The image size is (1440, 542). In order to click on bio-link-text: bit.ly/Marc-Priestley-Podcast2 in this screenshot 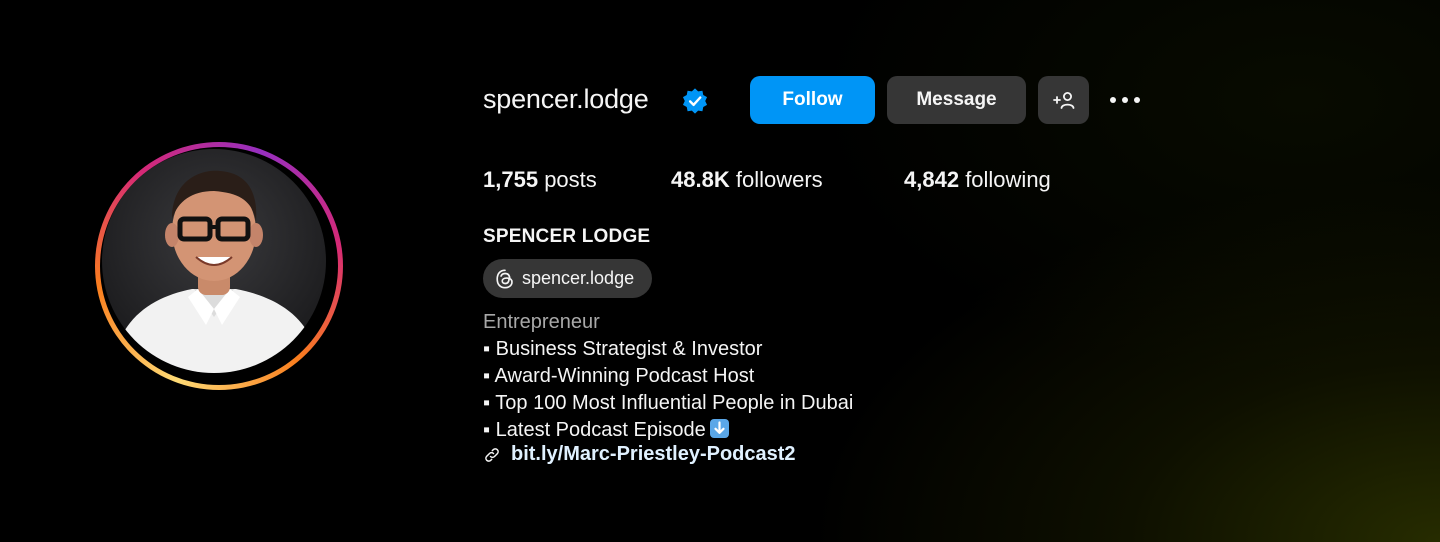, I will do `click(653, 454)`.